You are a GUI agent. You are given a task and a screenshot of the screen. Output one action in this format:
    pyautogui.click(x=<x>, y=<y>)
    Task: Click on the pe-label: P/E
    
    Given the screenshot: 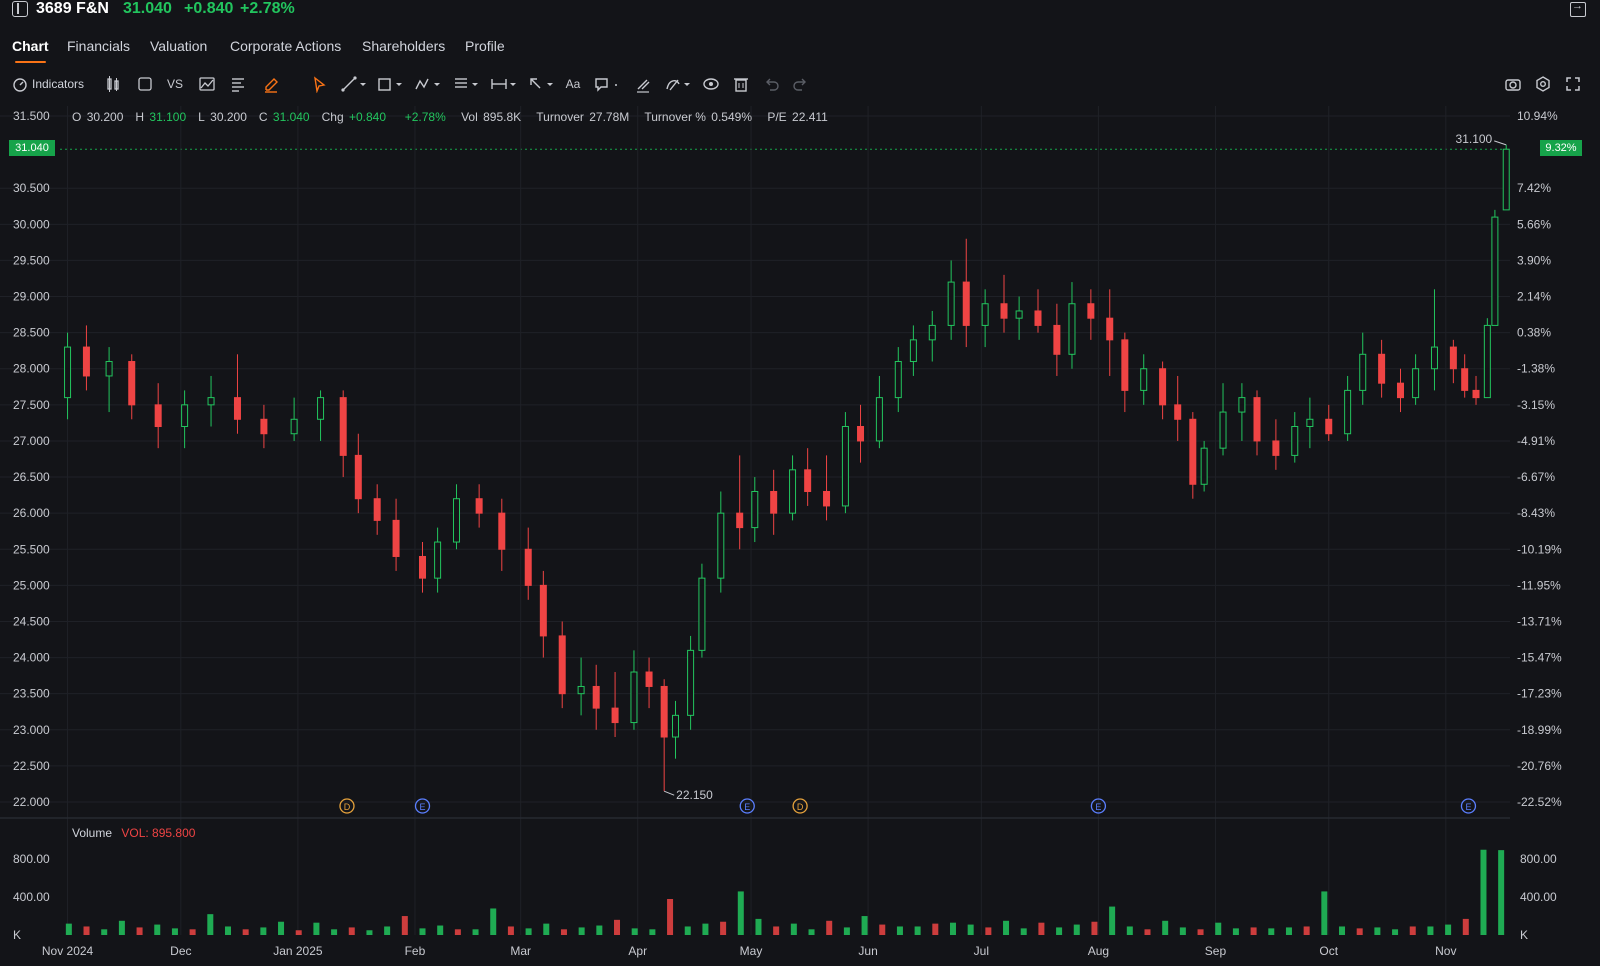 What is the action you would take?
    pyautogui.click(x=777, y=117)
    